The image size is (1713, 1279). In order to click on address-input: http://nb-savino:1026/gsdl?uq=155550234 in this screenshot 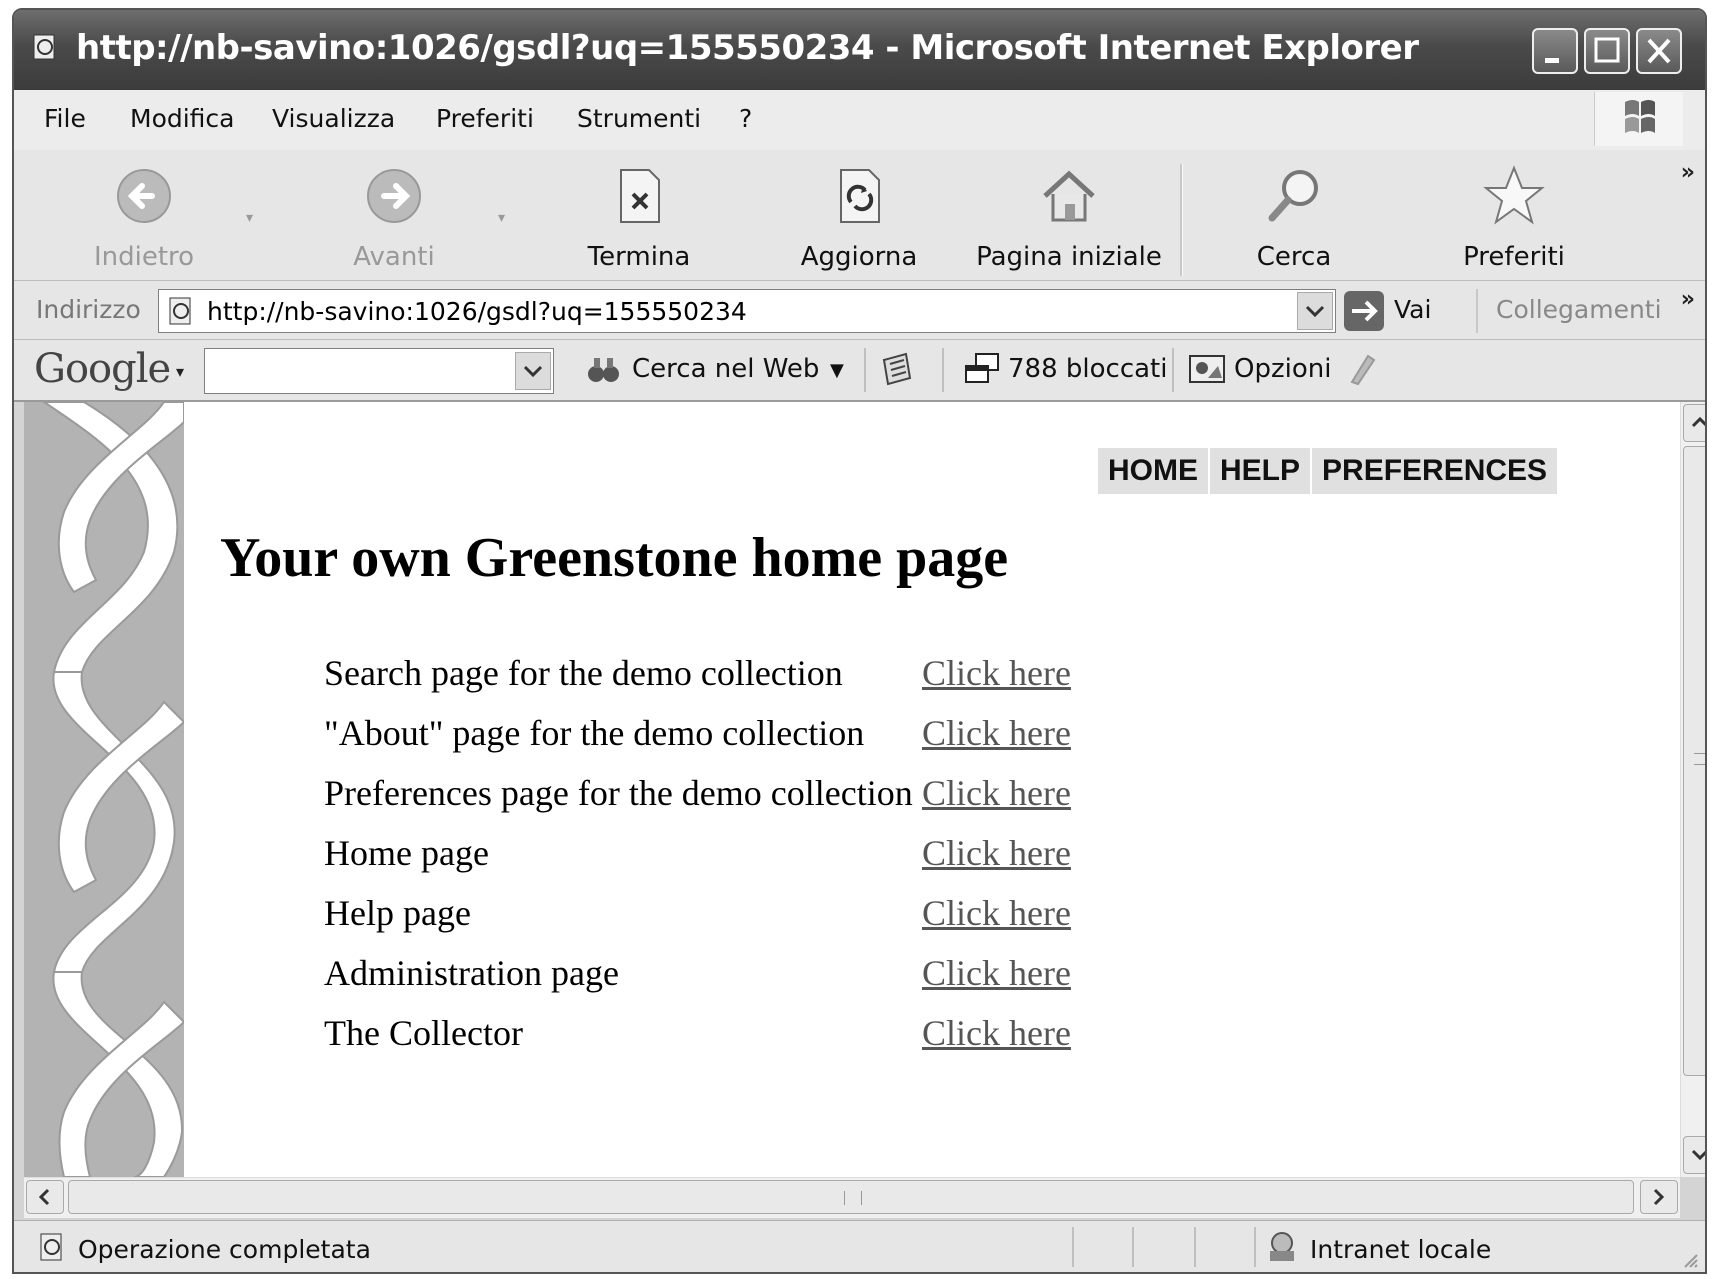, I will do `click(747, 311)`.